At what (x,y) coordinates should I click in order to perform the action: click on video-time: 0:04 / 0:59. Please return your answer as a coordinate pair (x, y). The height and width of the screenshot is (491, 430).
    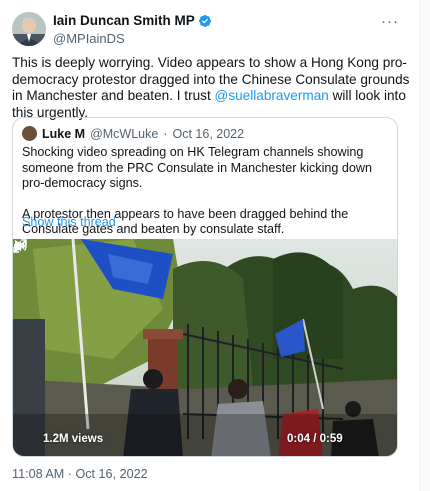
    Looking at the image, I should click on (315, 439).